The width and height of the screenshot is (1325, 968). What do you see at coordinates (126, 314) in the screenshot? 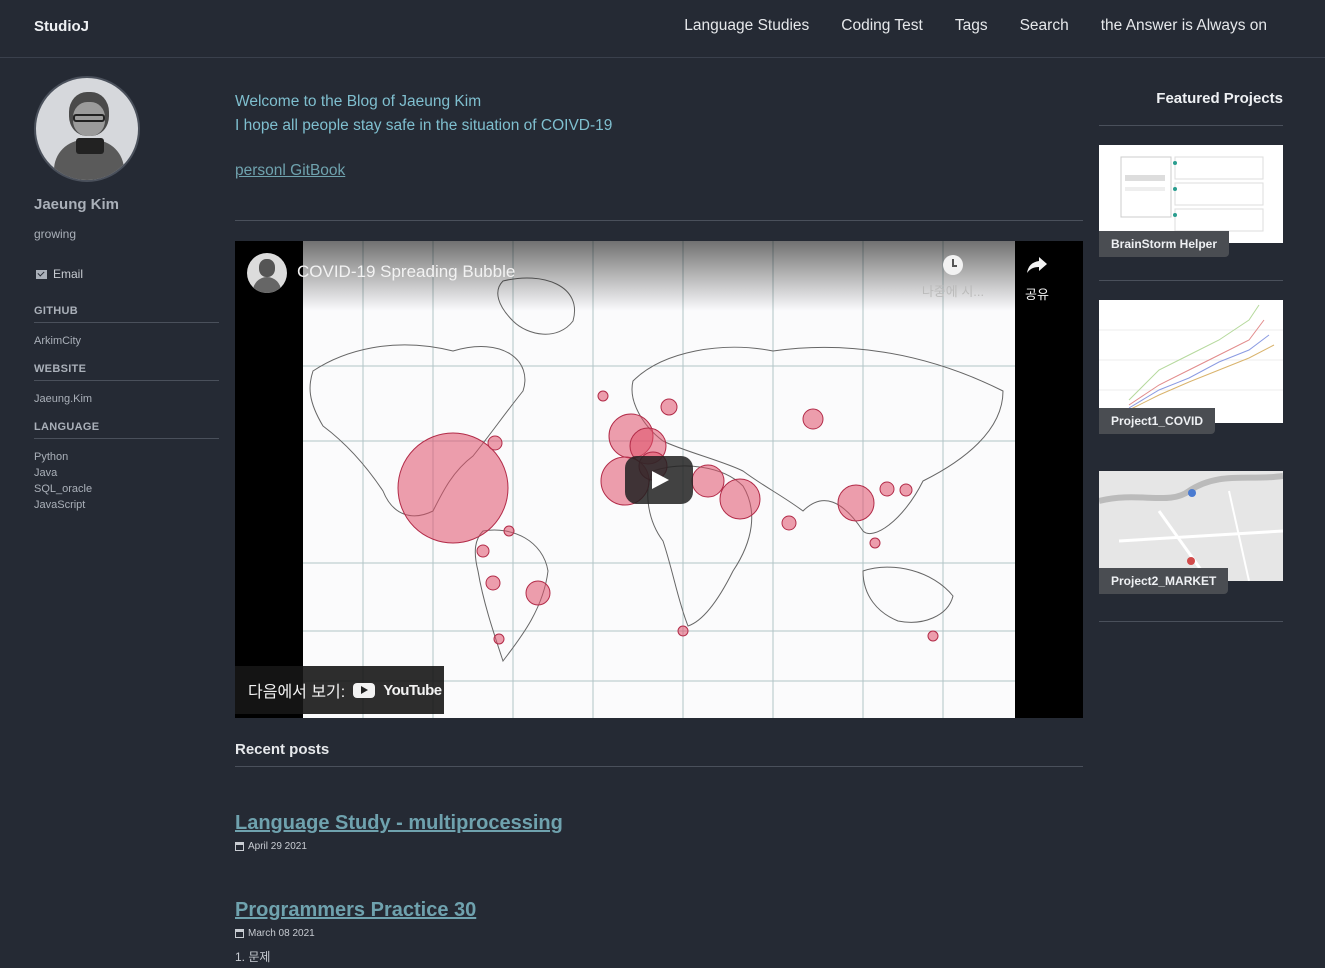
I see `section-title-github: GITHUB` at bounding box center [126, 314].